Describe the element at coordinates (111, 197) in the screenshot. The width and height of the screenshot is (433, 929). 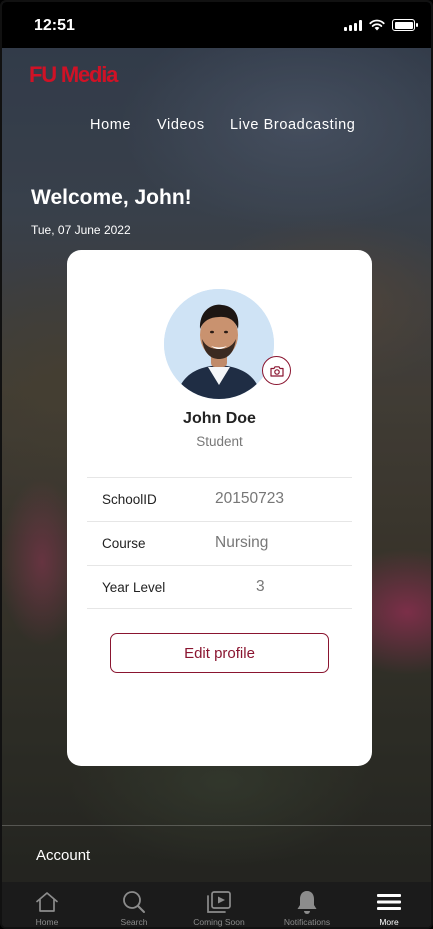
I see `welcome-heading: Welcome, John!` at that location.